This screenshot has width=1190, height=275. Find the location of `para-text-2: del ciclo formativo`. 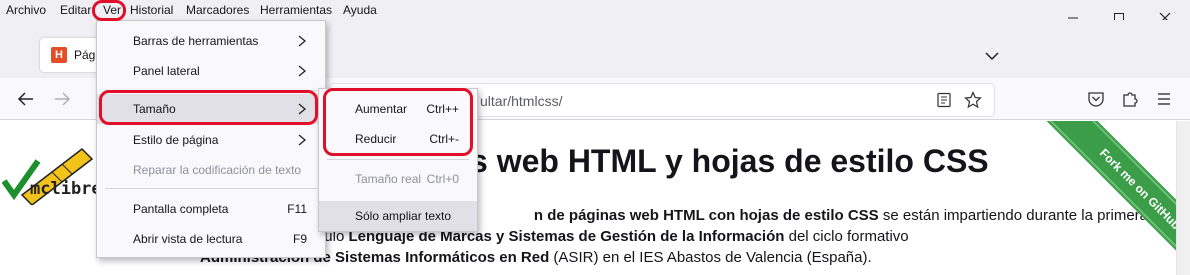

para-text-2: del ciclo formativo is located at coordinates (846, 236).